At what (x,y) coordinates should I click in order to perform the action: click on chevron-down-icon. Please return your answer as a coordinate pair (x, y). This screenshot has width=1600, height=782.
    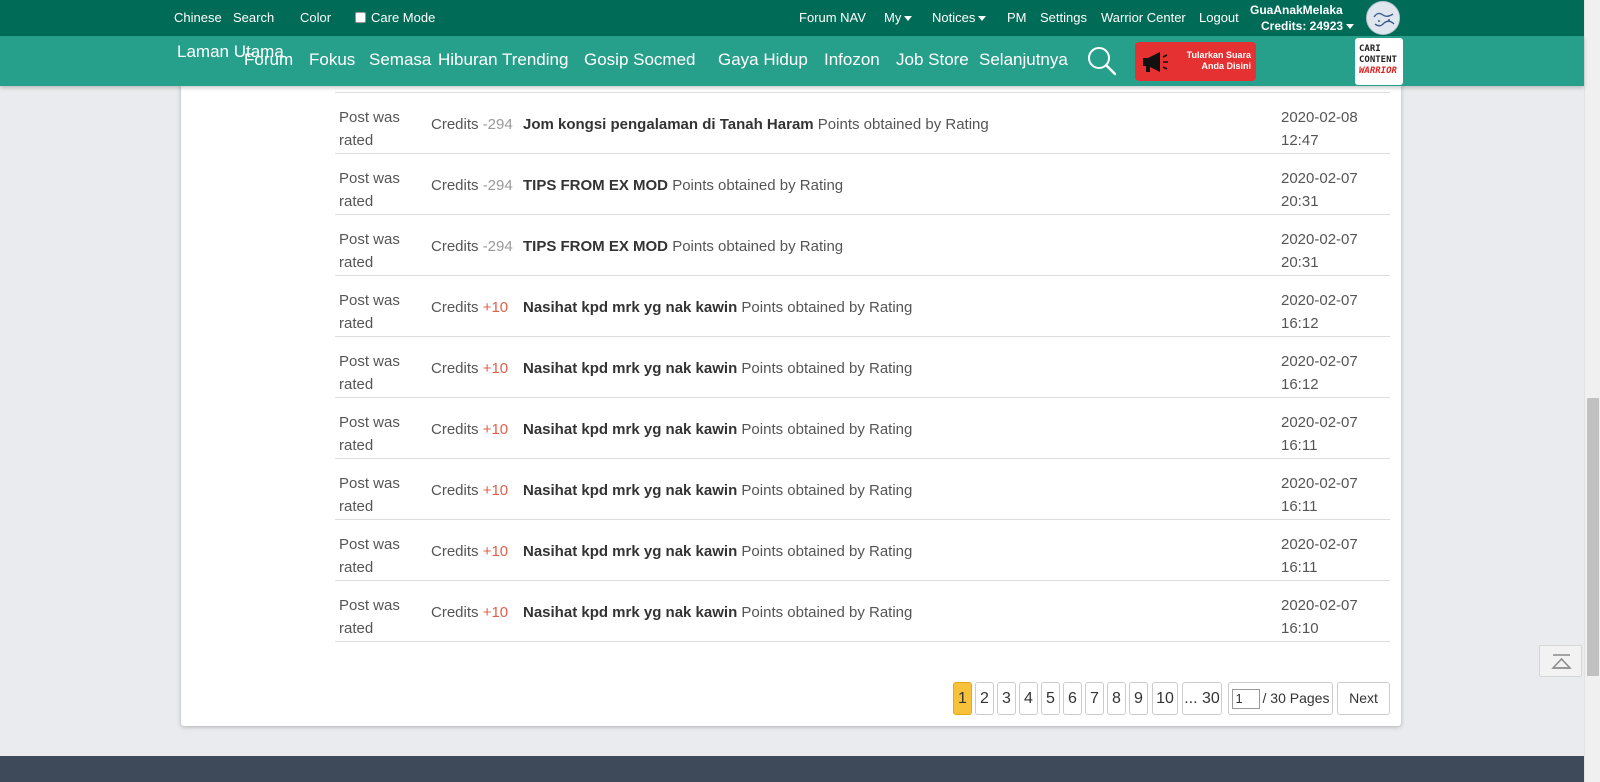
    Looking at the image, I should click on (982, 19).